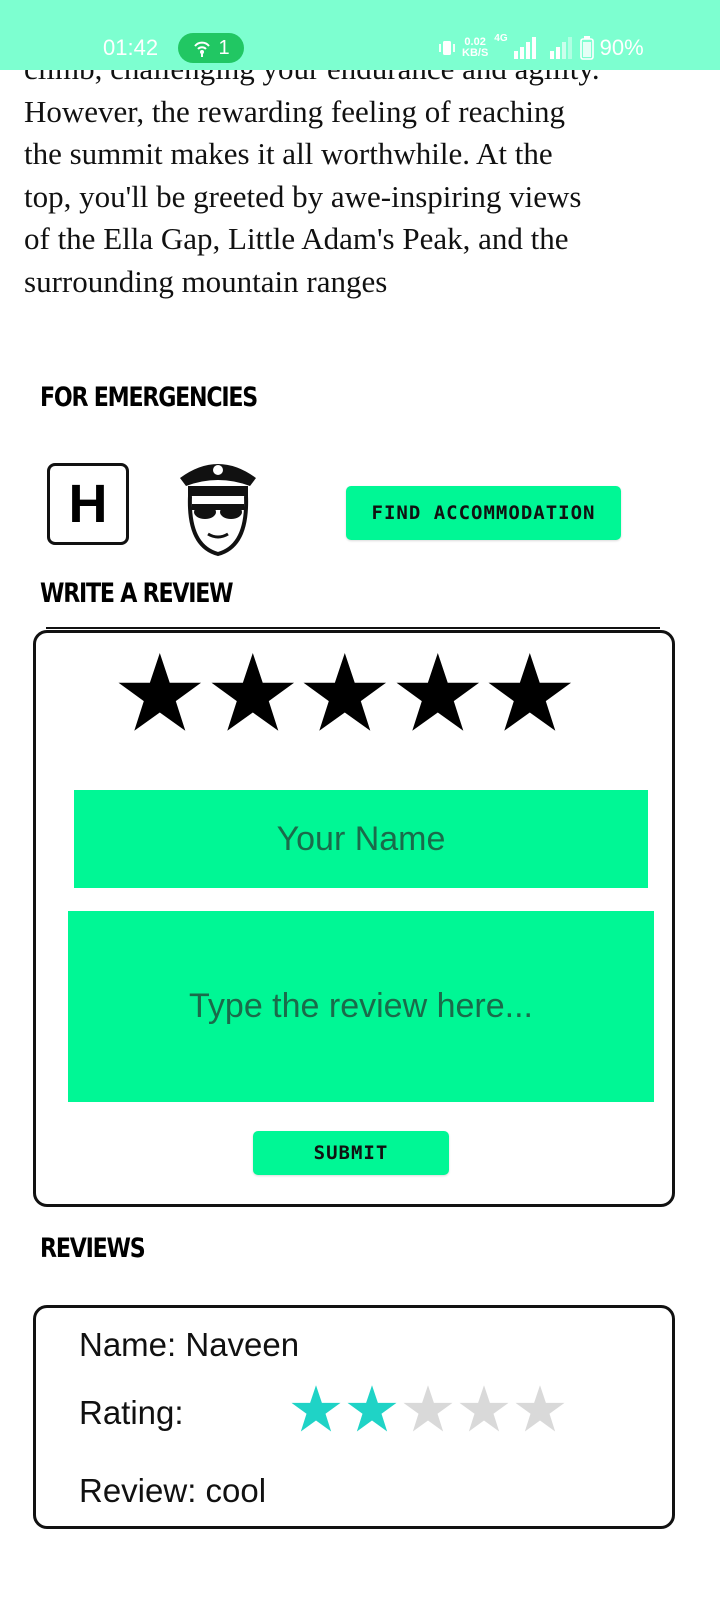  I want to click on status-time: 01:42, so click(131, 47).